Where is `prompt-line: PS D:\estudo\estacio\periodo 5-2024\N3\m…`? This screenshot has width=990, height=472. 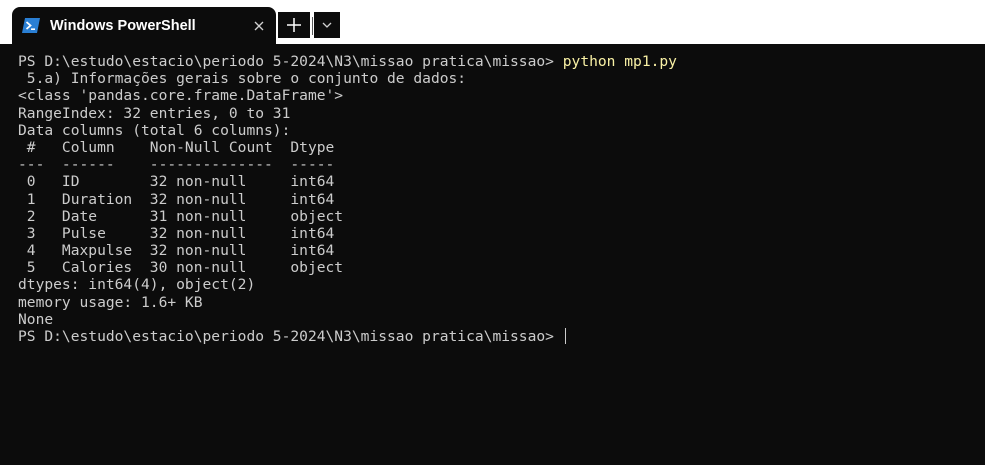 prompt-line: PS D:\estudo\estacio\periodo 5-2024\N3\m… is located at coordinates (501, 336).